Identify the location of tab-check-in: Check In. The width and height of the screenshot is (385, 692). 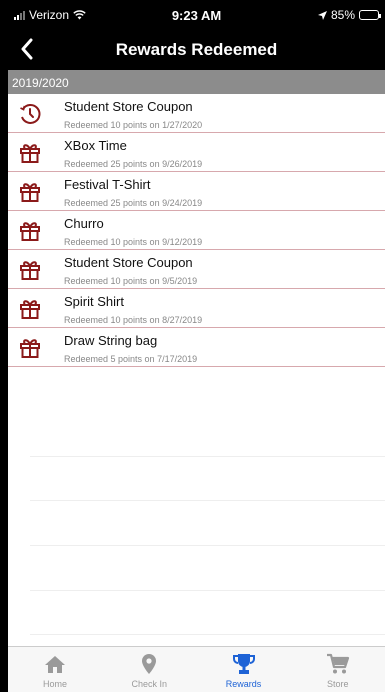
(149, 669).